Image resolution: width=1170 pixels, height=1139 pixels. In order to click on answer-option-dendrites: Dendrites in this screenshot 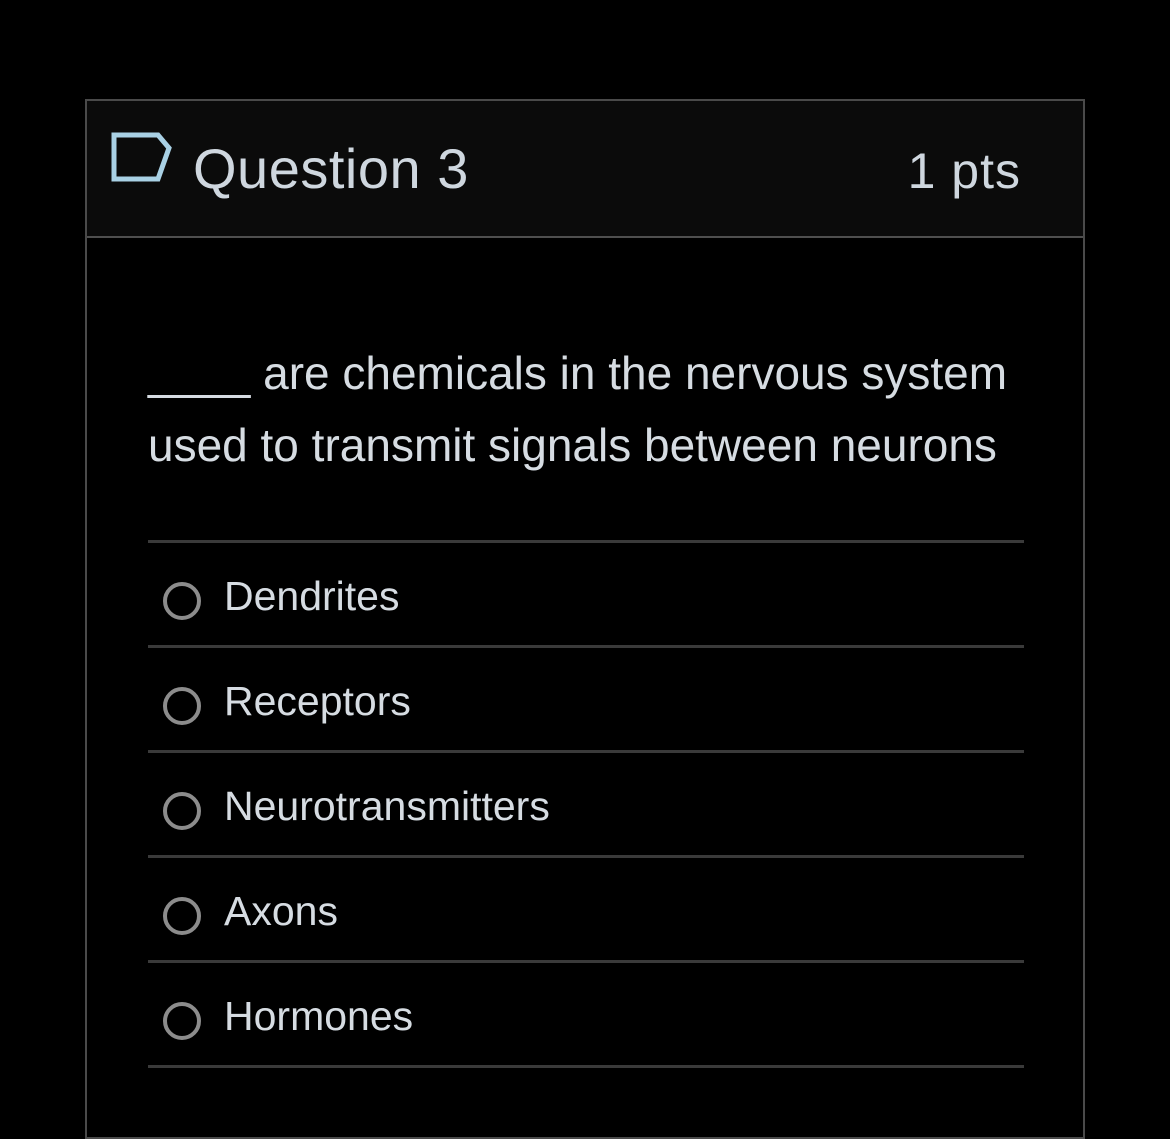, I will do `click(586, 595)`.